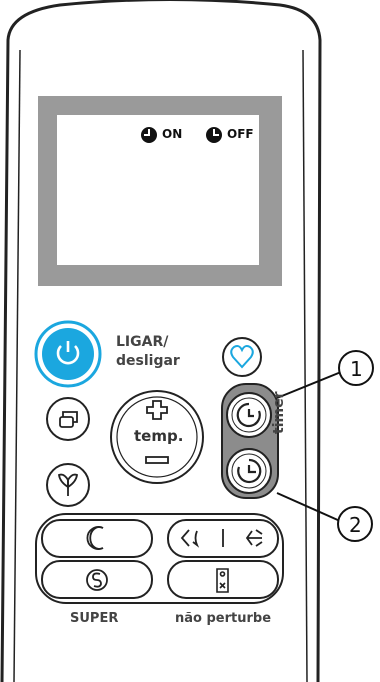  Describe the element at coordinates (356, 369) in the screenshot. I see `callout-1-label: 1` at that location.